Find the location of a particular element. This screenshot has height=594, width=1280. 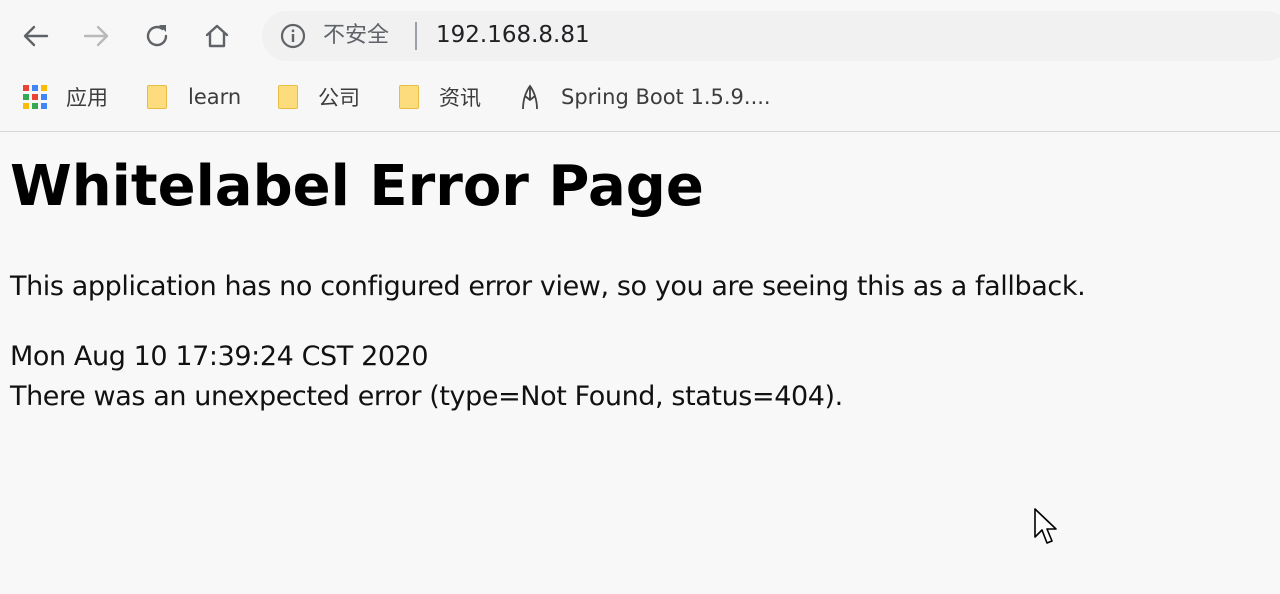

browser-toolbar: 不安全 192.168.8.81 is located at coordinates (640, 36).